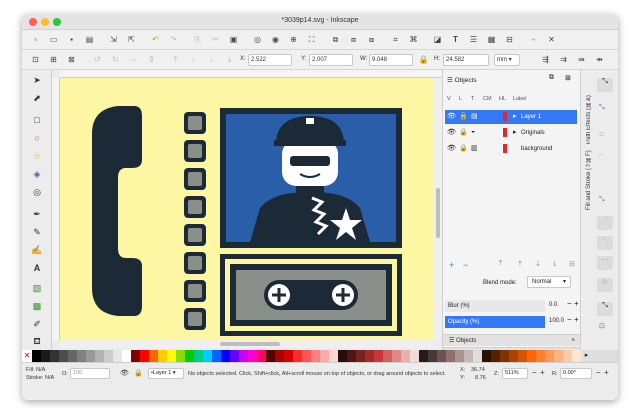 This screenshot has height=418, width=640. What do you see at coordinates (229, 59) in the screenshot?
I see `lower-to-bottom-icon: ⤓` at bounding box center [229, 59].